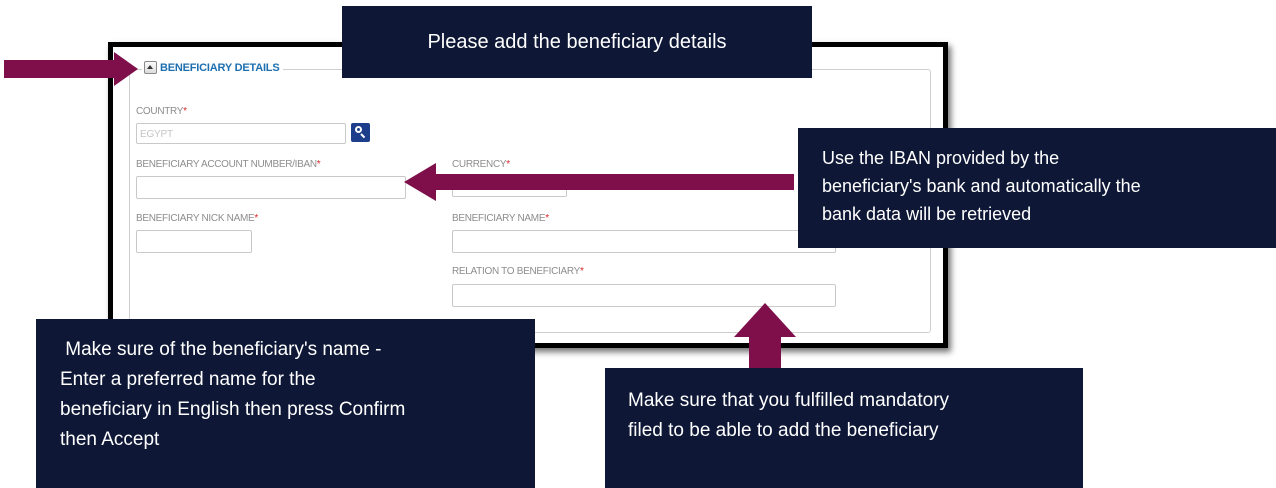  I want to click on nickname-label: BENEFICIARY NICK NAME*, so click(197, 218).